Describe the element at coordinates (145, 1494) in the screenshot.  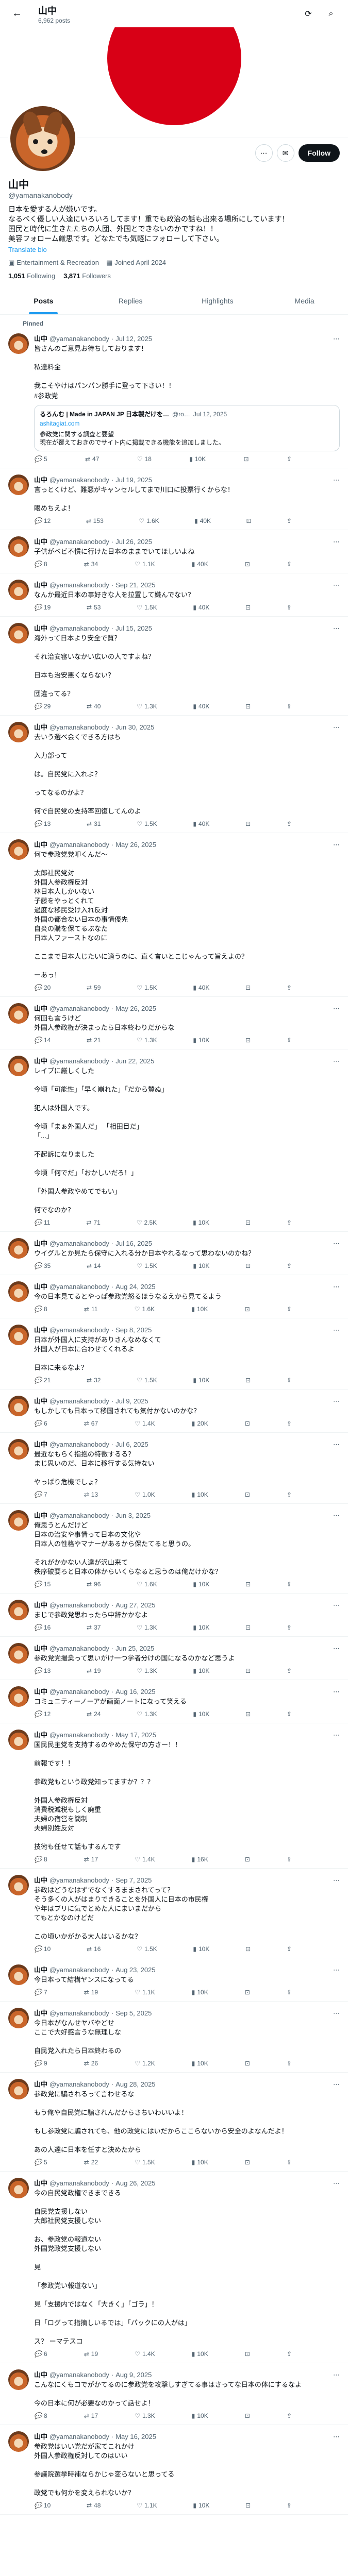
I see `like-button: ♡ 1.0K` at that location.